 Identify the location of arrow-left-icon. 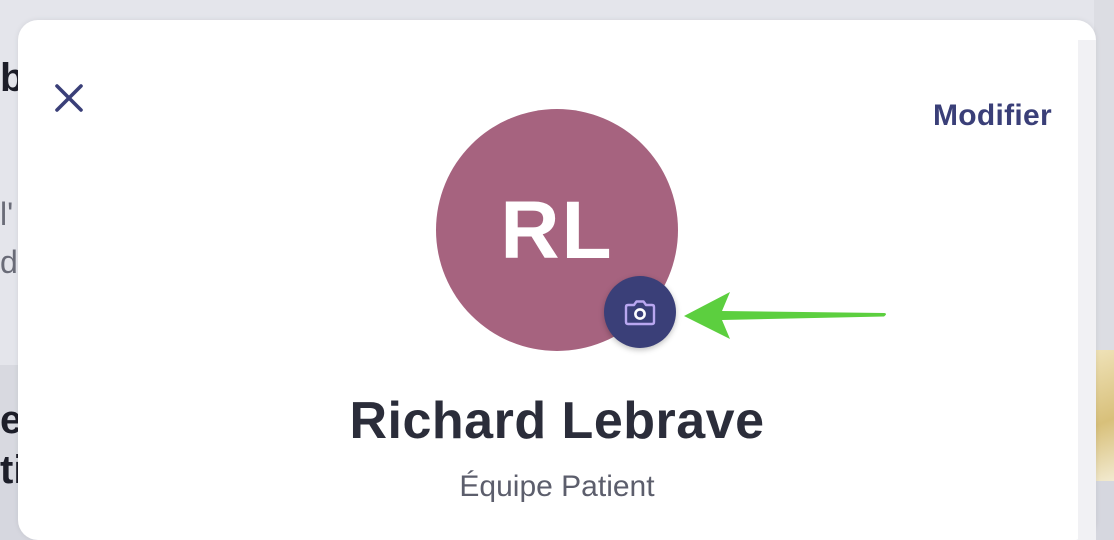
(785, 315).